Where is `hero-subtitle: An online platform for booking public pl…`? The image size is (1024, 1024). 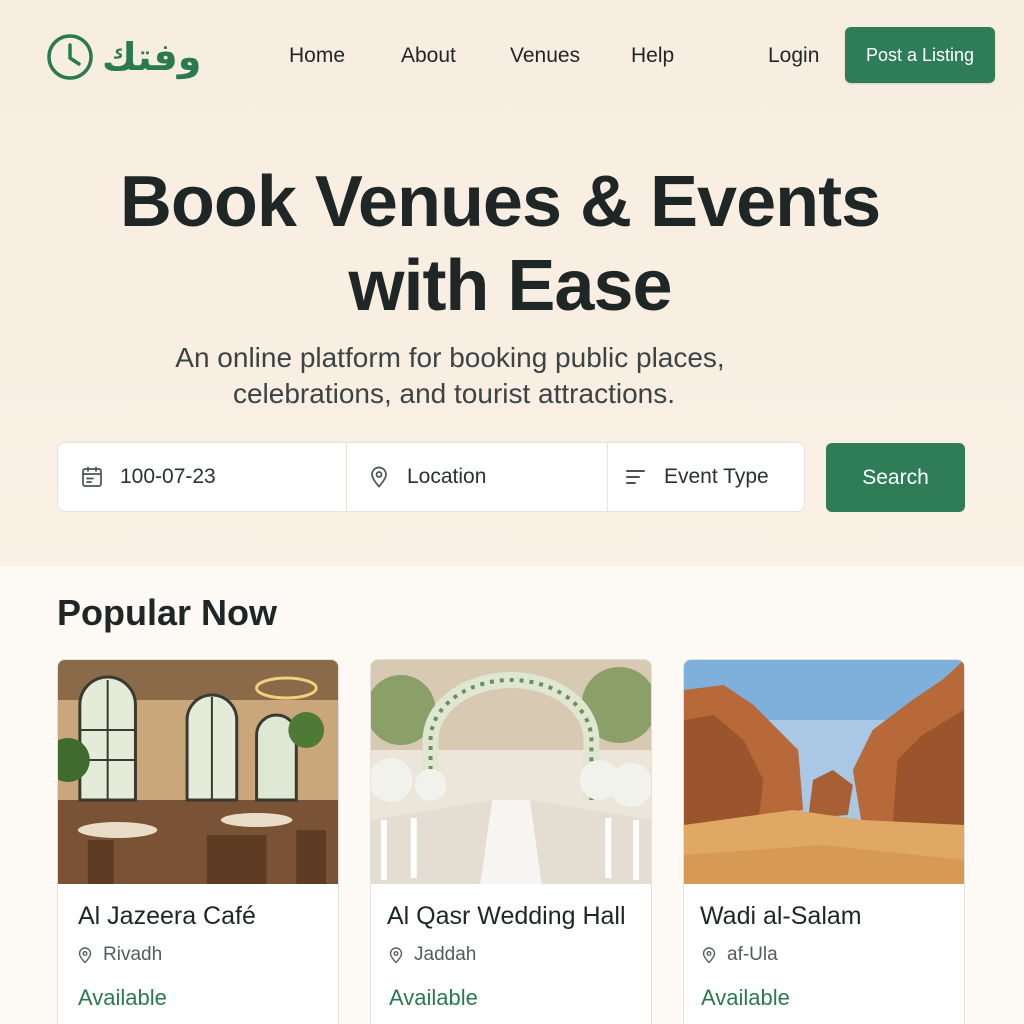
hero-subtitle: An online platform for booking public pl… is located at coordinates (450, 376).